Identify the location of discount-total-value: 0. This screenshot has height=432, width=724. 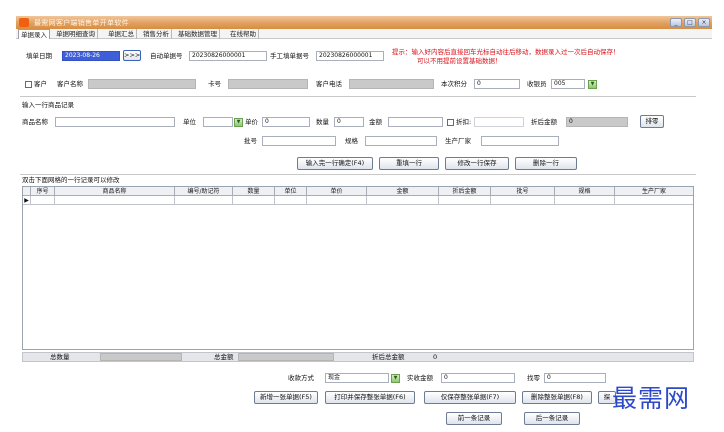
(435, 357).